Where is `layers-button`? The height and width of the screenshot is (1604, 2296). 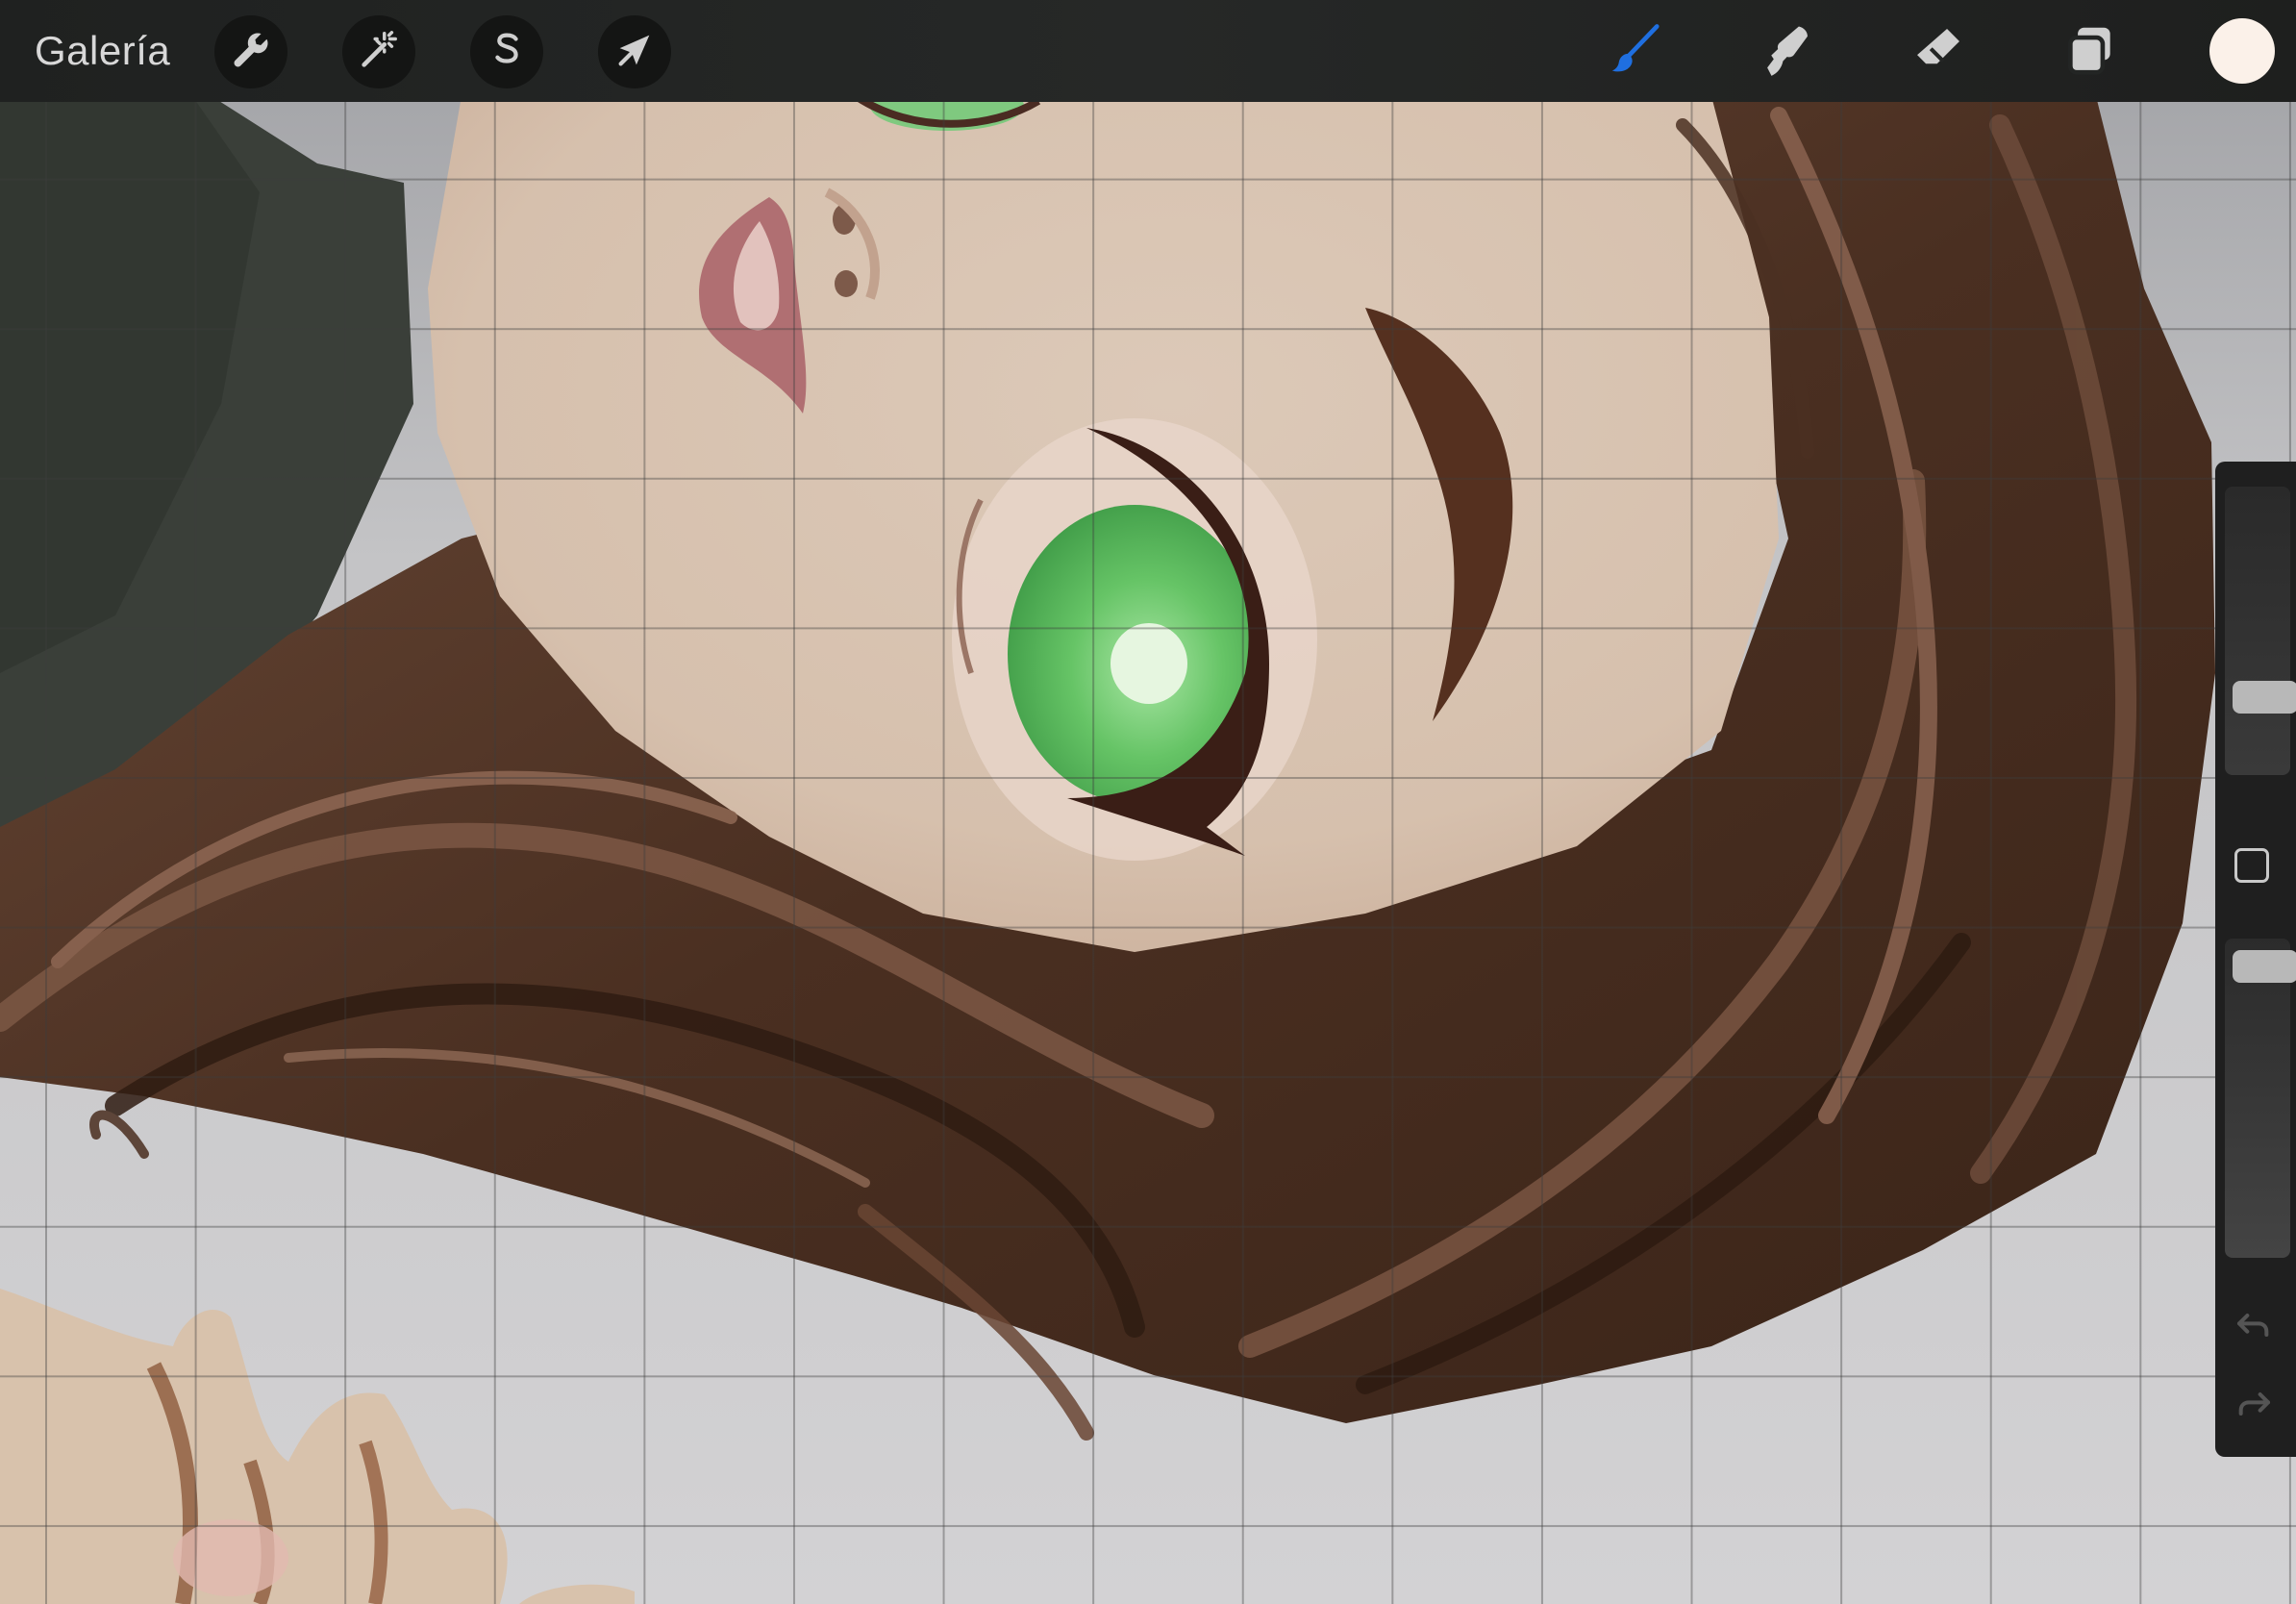
layers-button is located at coordinates (2090, 51).